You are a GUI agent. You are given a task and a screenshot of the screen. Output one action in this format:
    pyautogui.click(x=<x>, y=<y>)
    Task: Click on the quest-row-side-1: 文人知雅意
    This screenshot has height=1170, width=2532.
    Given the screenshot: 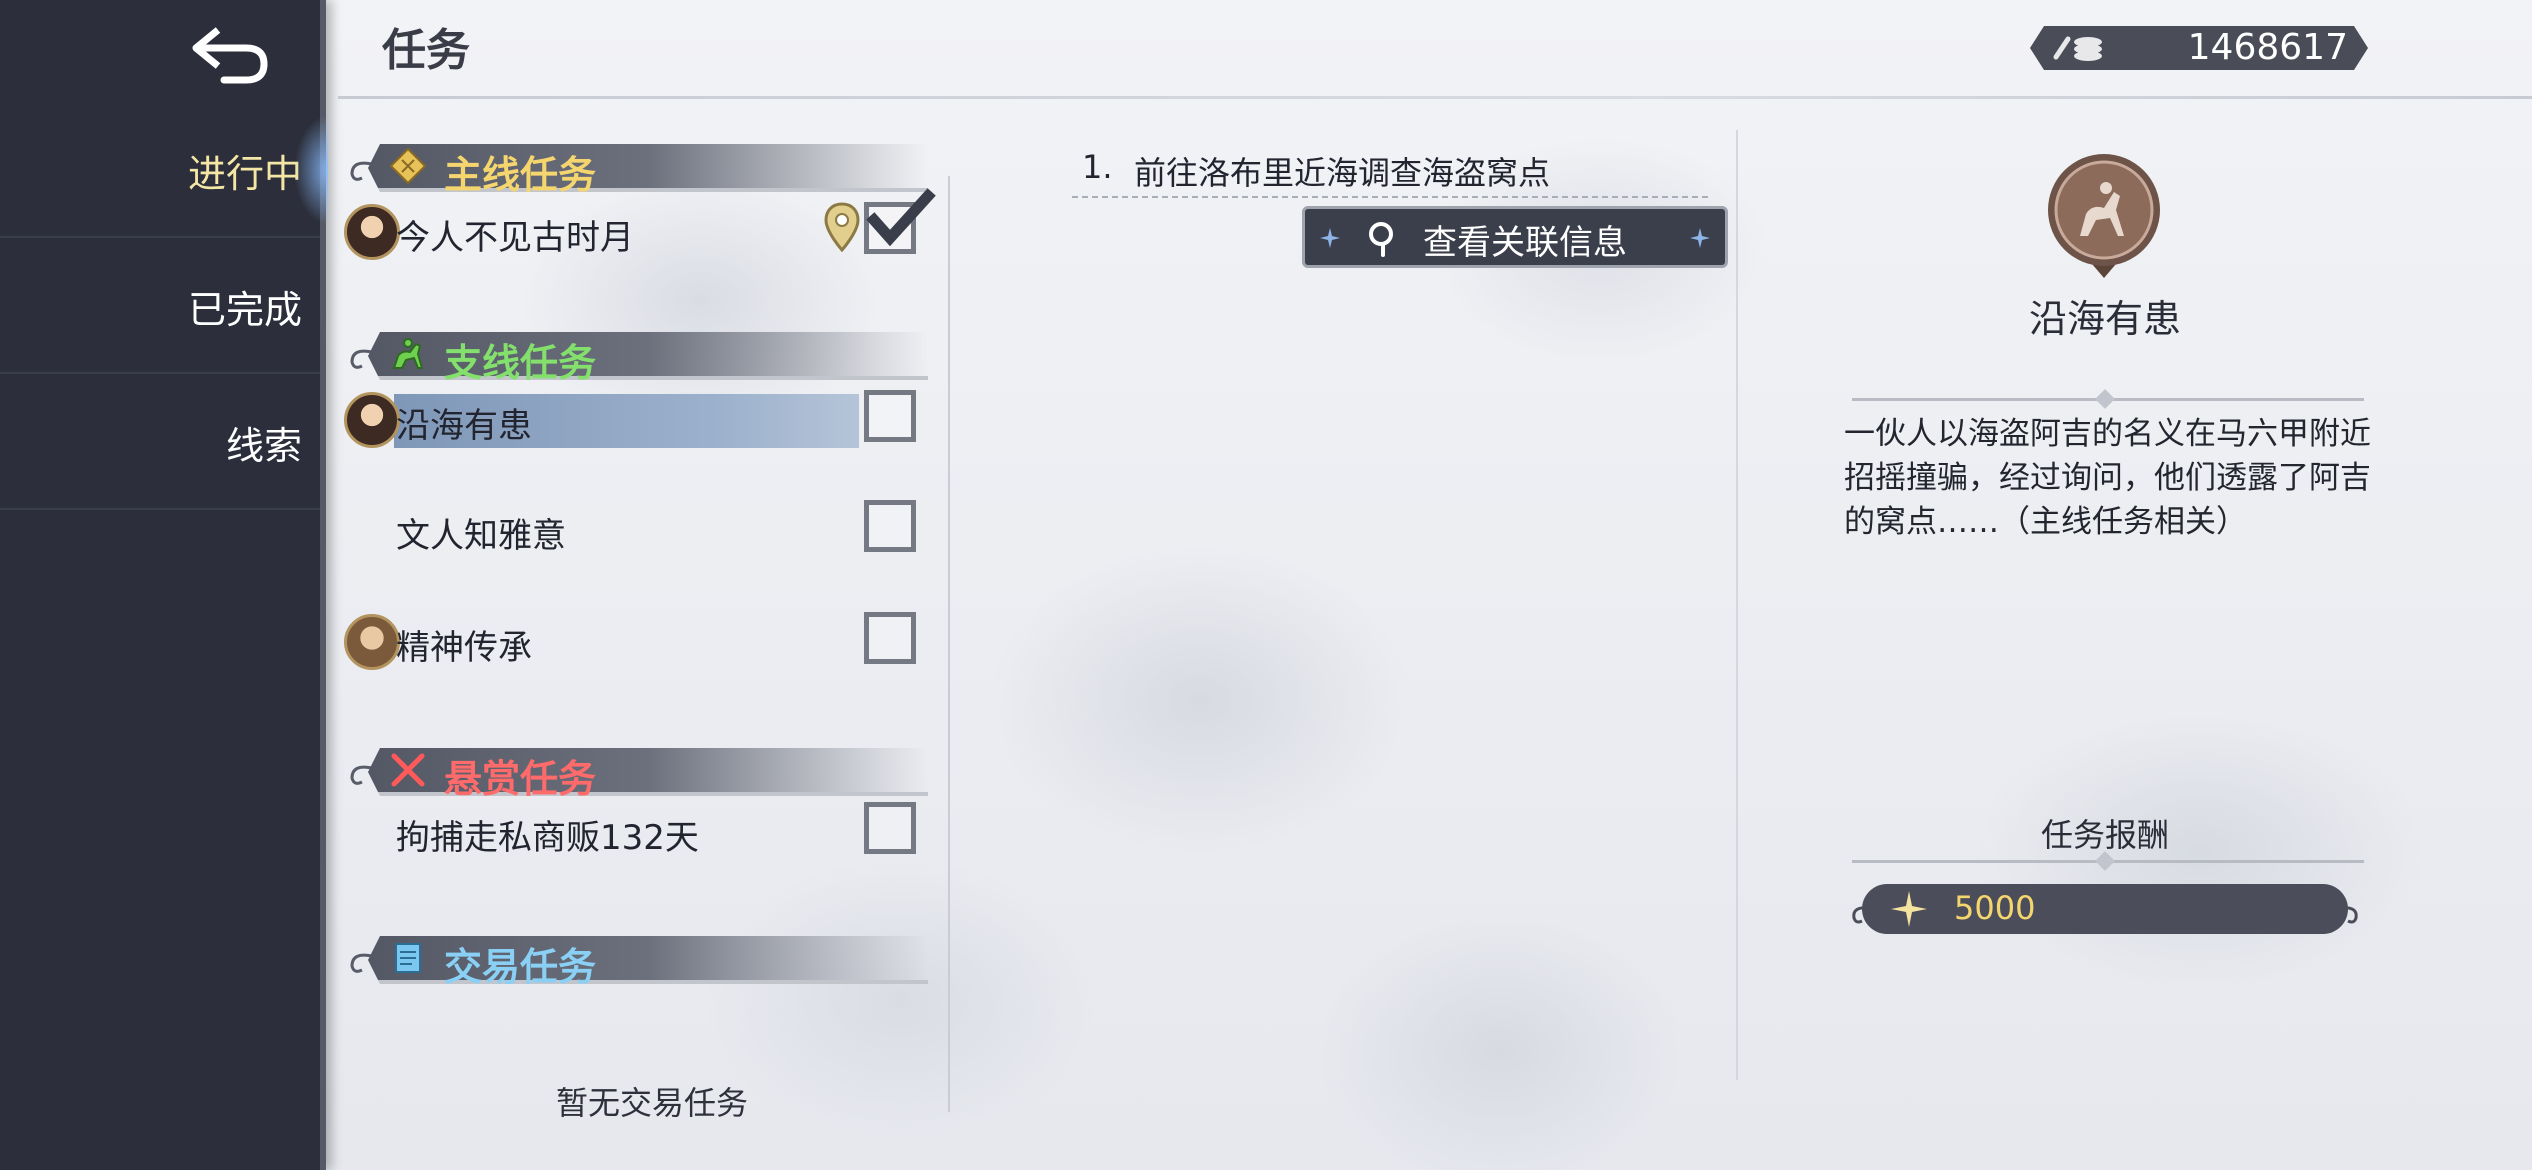 What is the action you would take?
    pyautogui.click(x=639, y=533)
    